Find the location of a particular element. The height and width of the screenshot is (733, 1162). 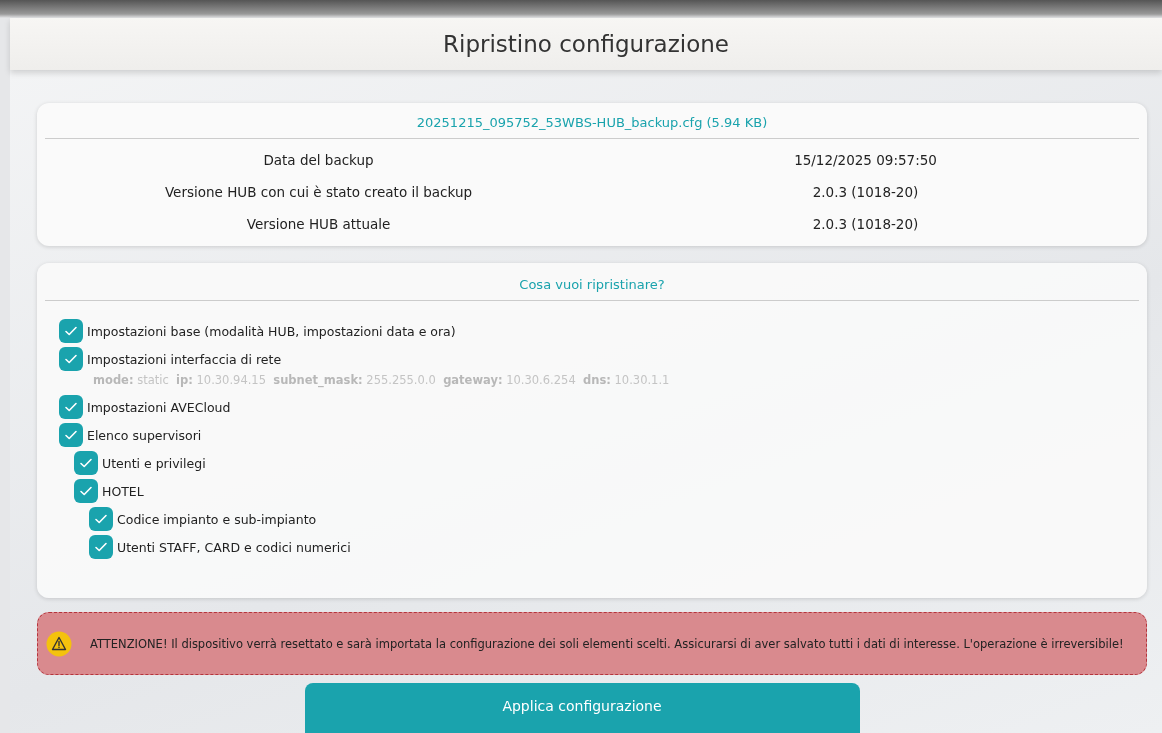

option-label: Utenti STAFF, CARD e codici numerici is located at coordinates (234, 547).